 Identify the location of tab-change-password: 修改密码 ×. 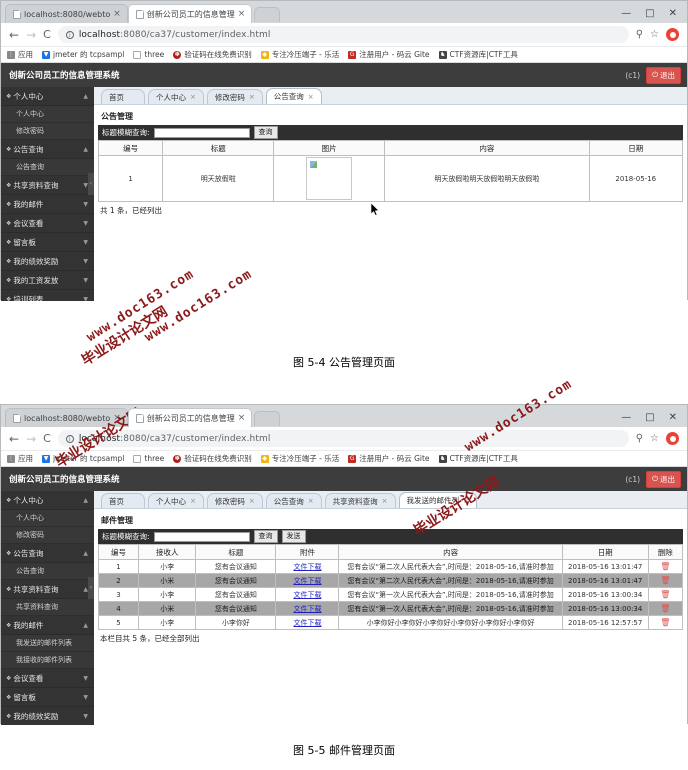
(234, 96).